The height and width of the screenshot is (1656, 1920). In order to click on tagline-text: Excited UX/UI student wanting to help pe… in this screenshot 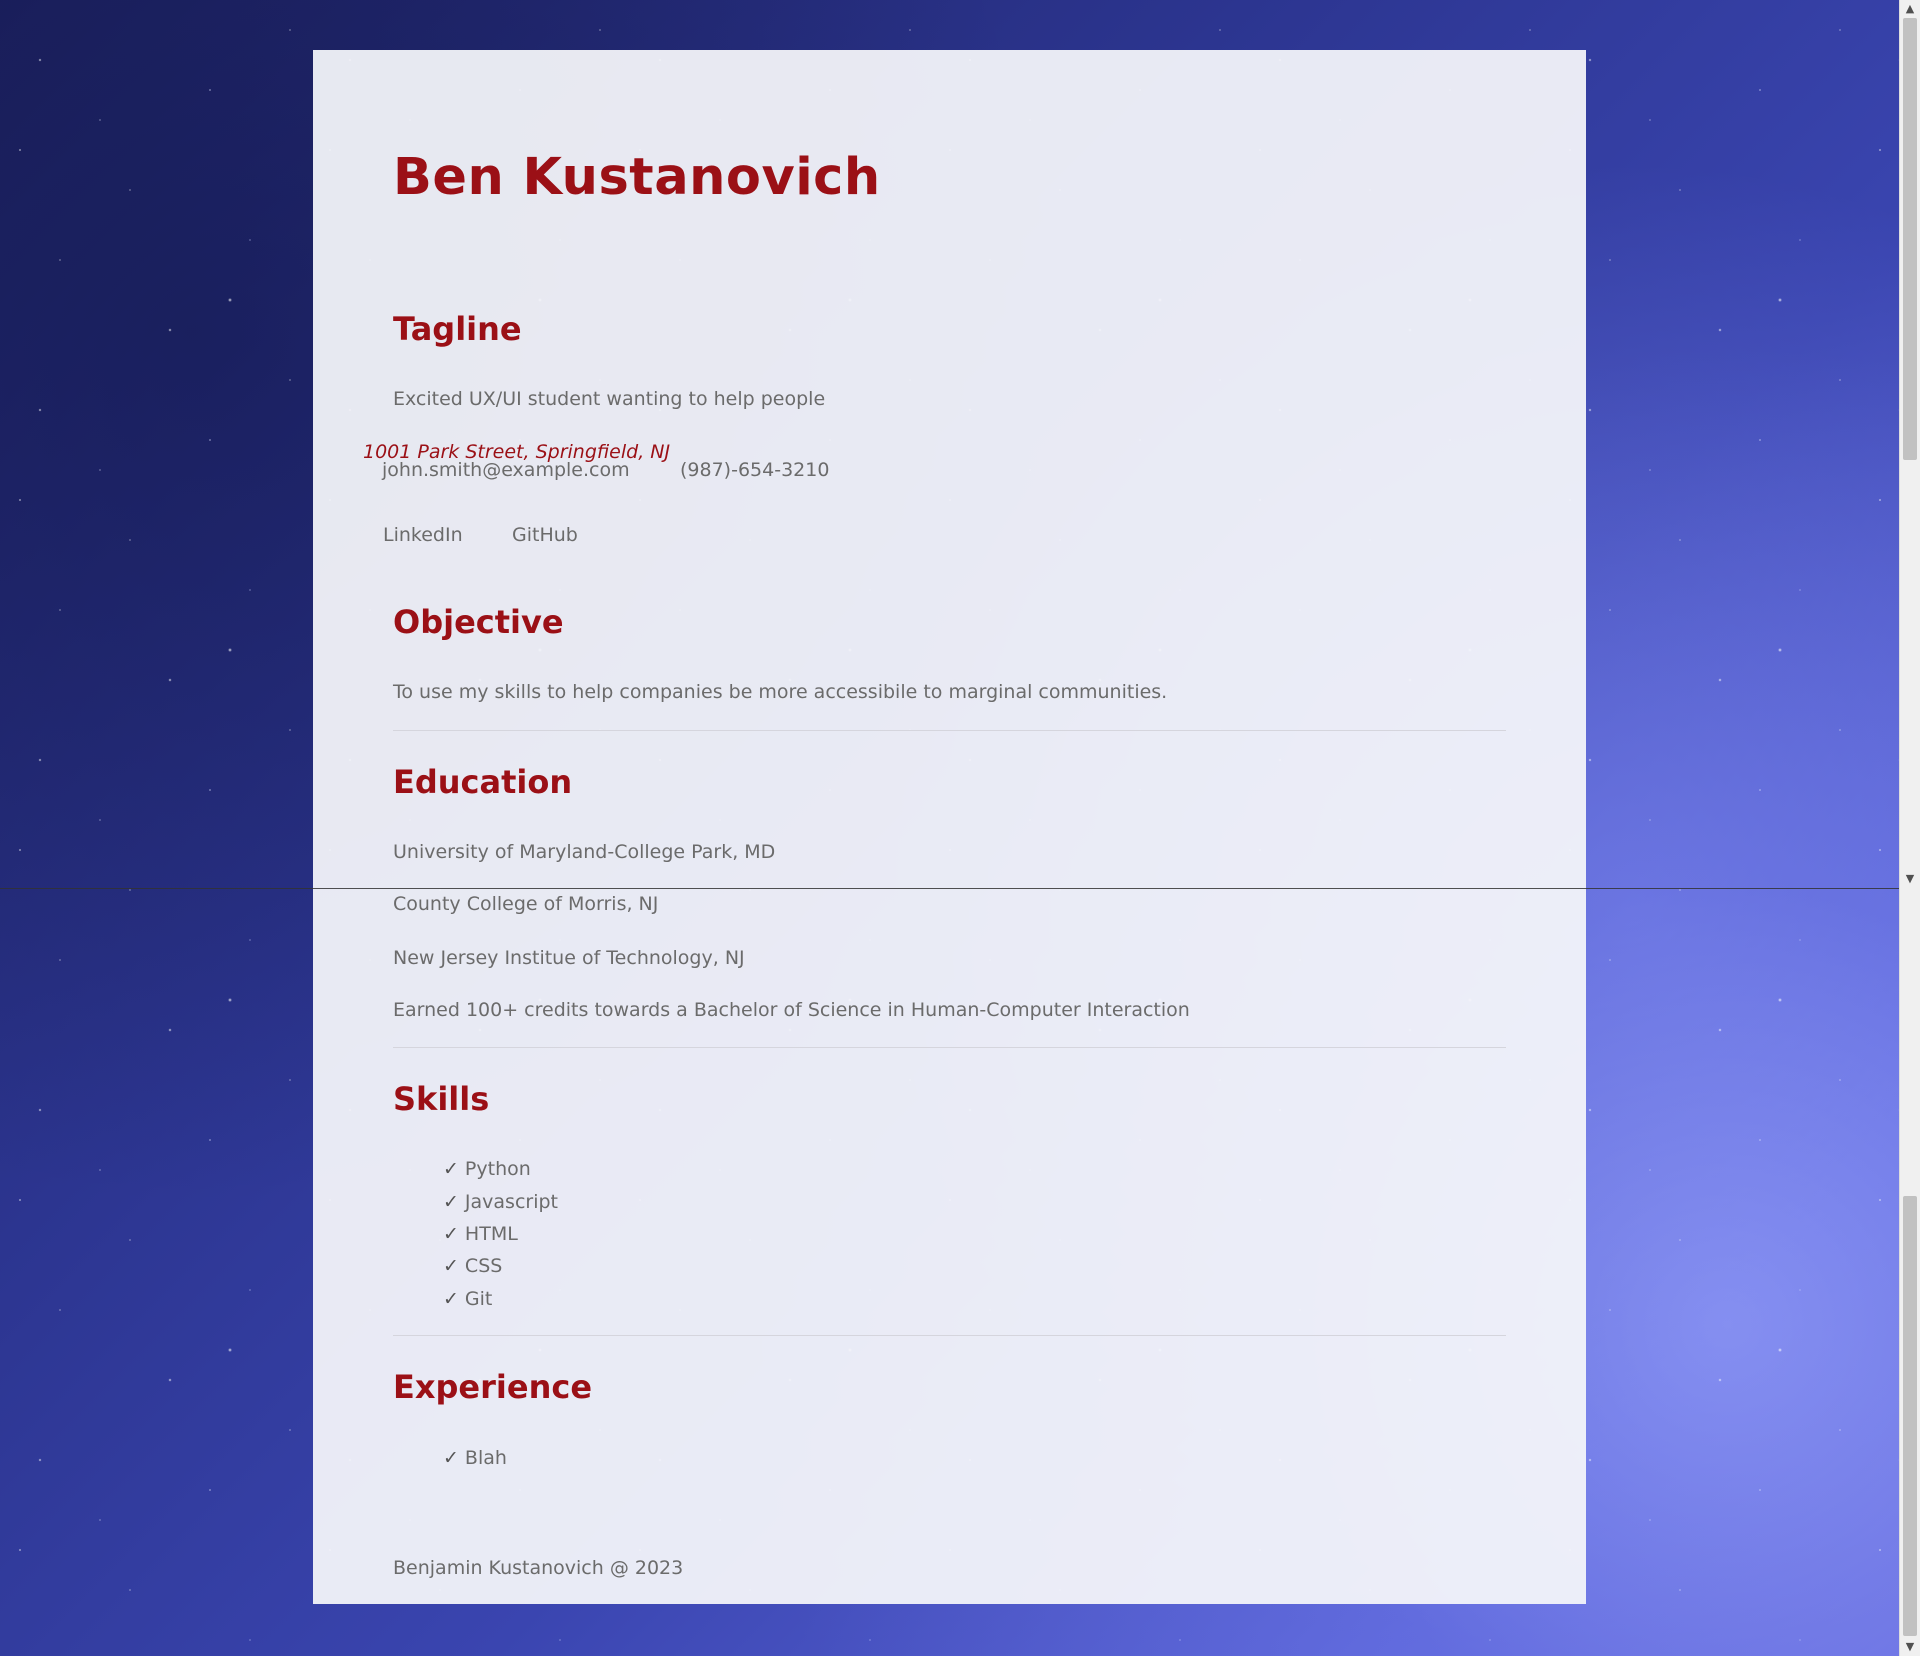, I will do `click(609, 399)`.